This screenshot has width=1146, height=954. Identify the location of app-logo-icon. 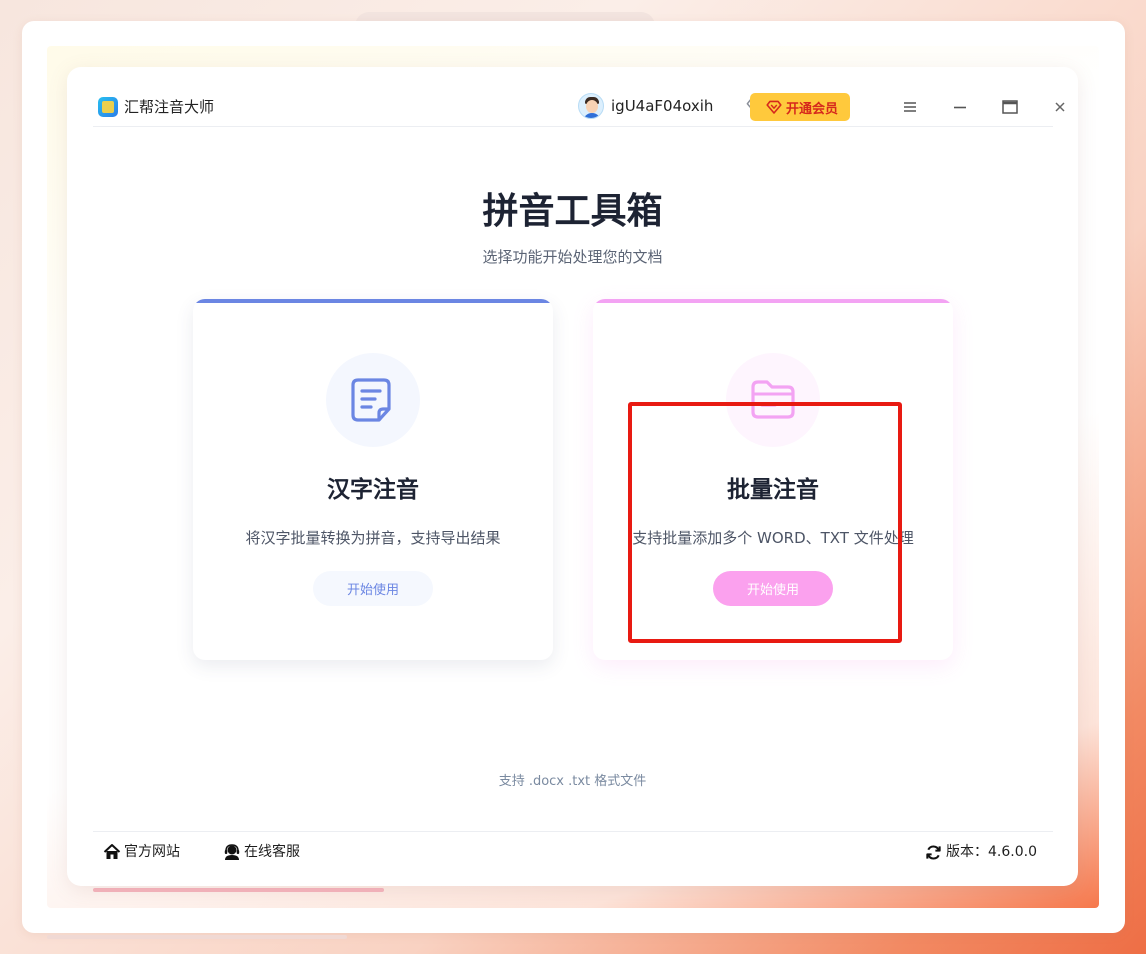
(108, 107).